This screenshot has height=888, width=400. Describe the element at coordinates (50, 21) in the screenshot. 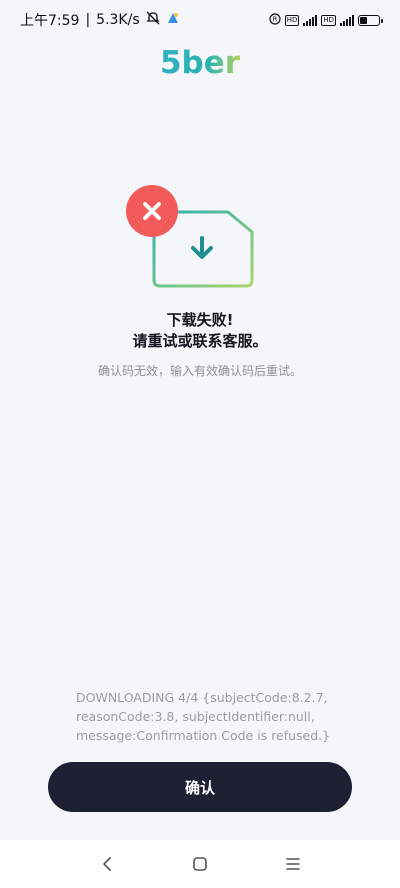

I see `status-time: 上午7:59` at that location.